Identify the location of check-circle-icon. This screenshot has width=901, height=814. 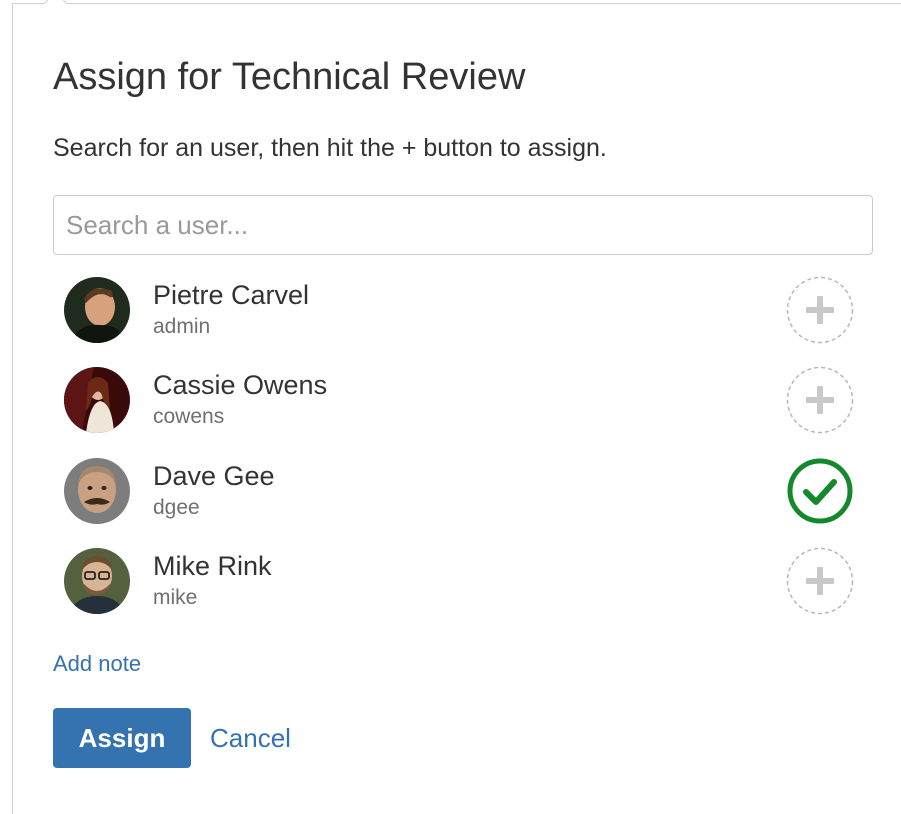
(820, 491).